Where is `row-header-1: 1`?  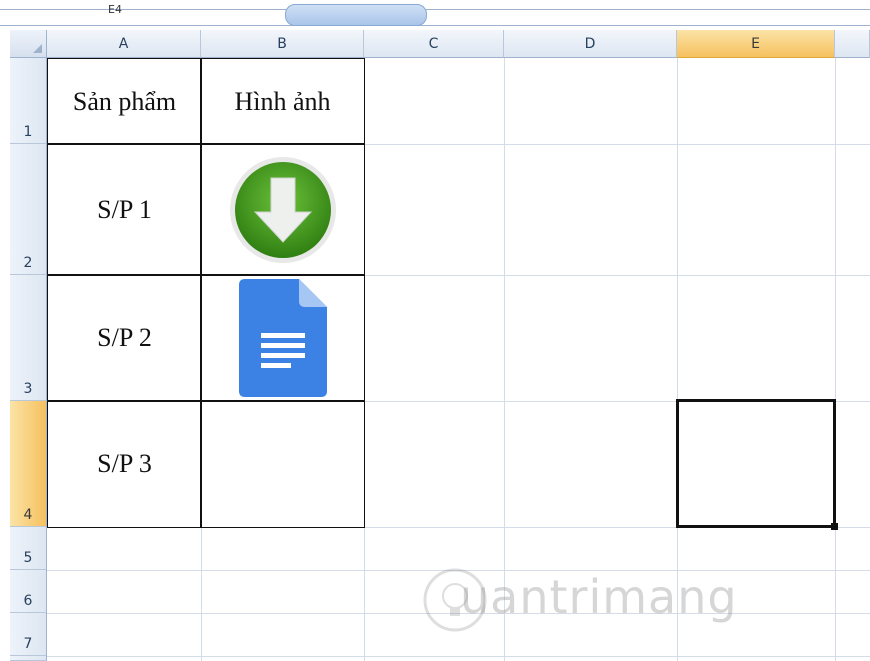
row-header-1: 1 is located at coordinates (28, 101).